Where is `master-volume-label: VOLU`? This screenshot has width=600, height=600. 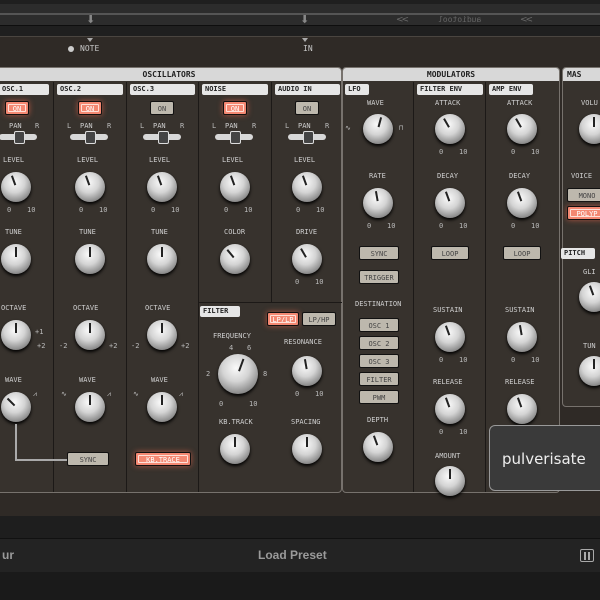 master-volume-label: VOLU is located at coordinates (589, 103).